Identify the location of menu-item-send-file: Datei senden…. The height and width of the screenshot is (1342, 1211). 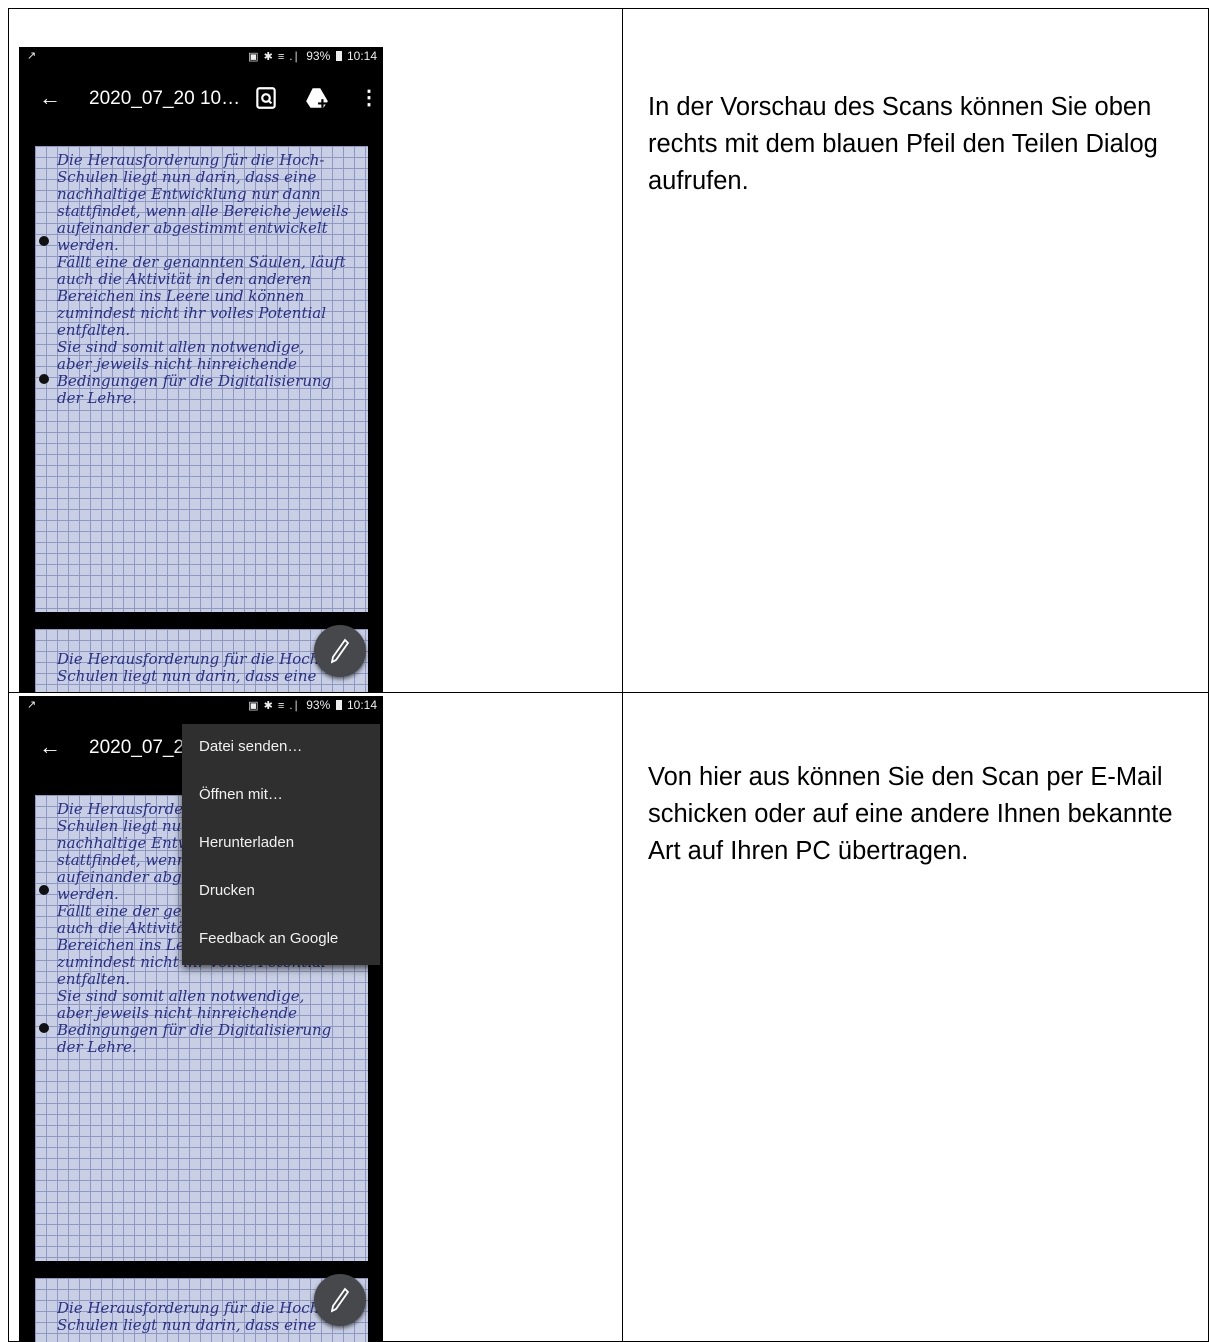
(250, 746).